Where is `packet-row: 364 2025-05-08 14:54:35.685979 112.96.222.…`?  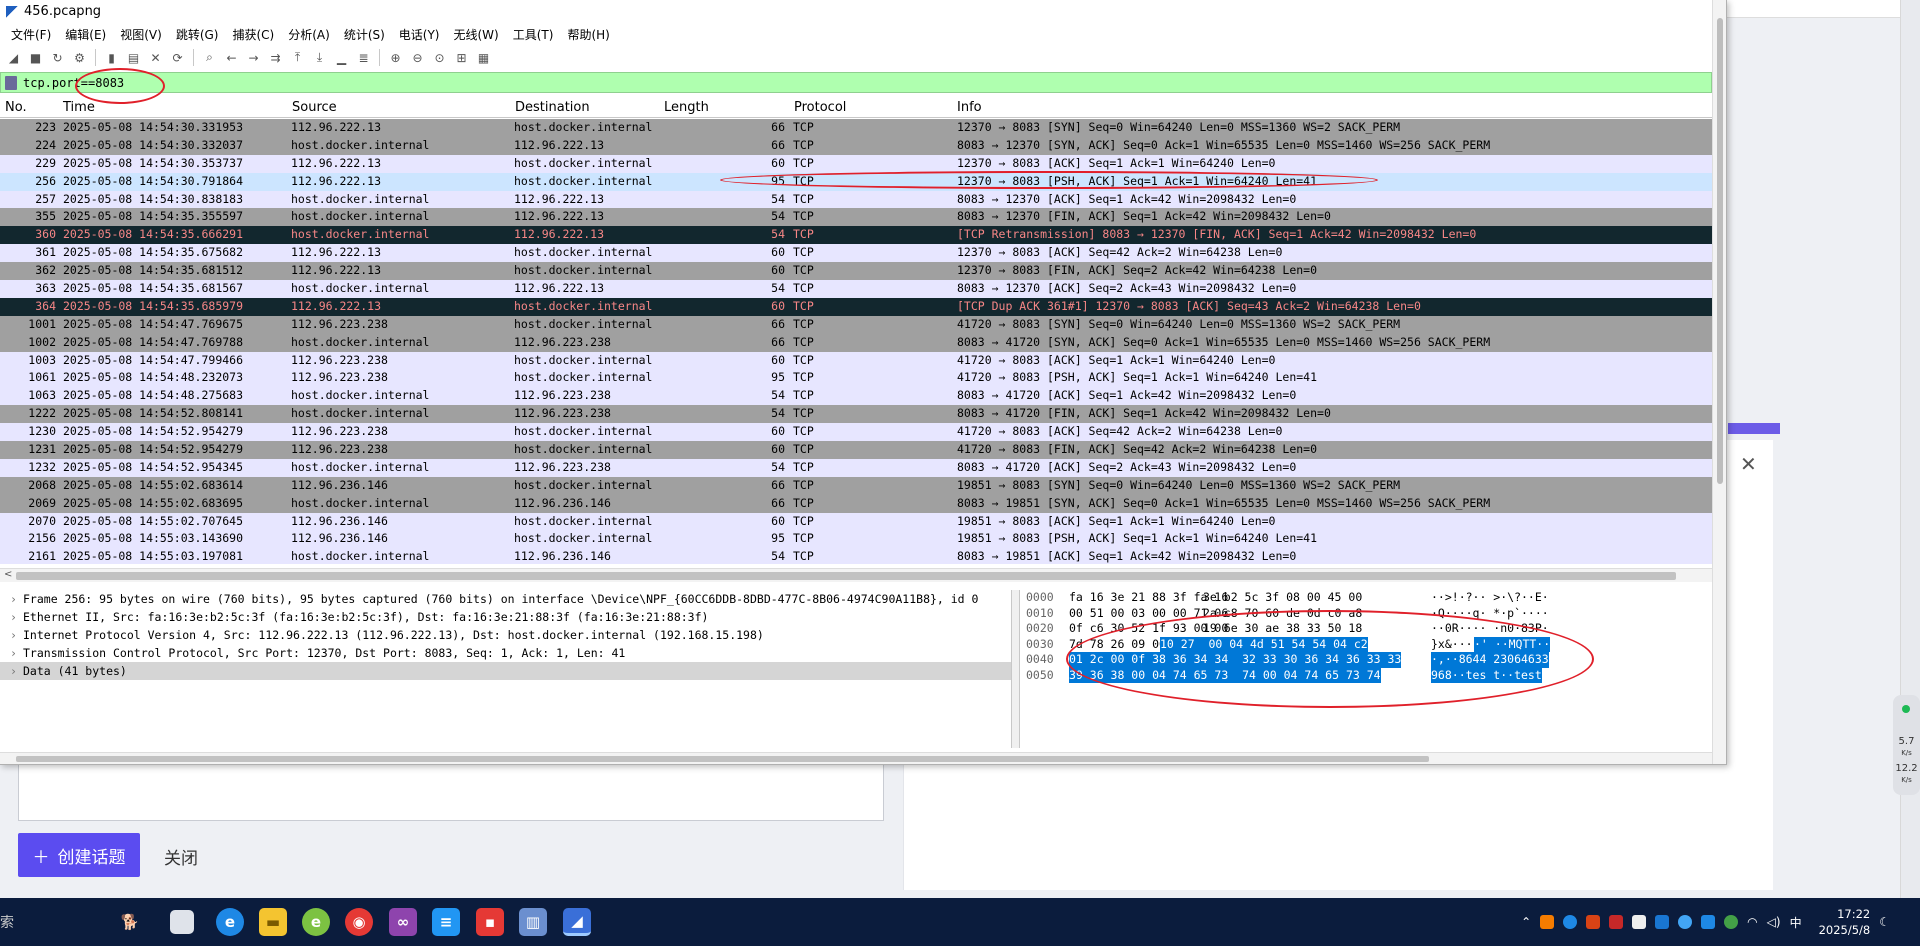 packet-row: 364 2025-05-08 14:54:35.685979 112.96.222.… is located at coordinates (856, 306).